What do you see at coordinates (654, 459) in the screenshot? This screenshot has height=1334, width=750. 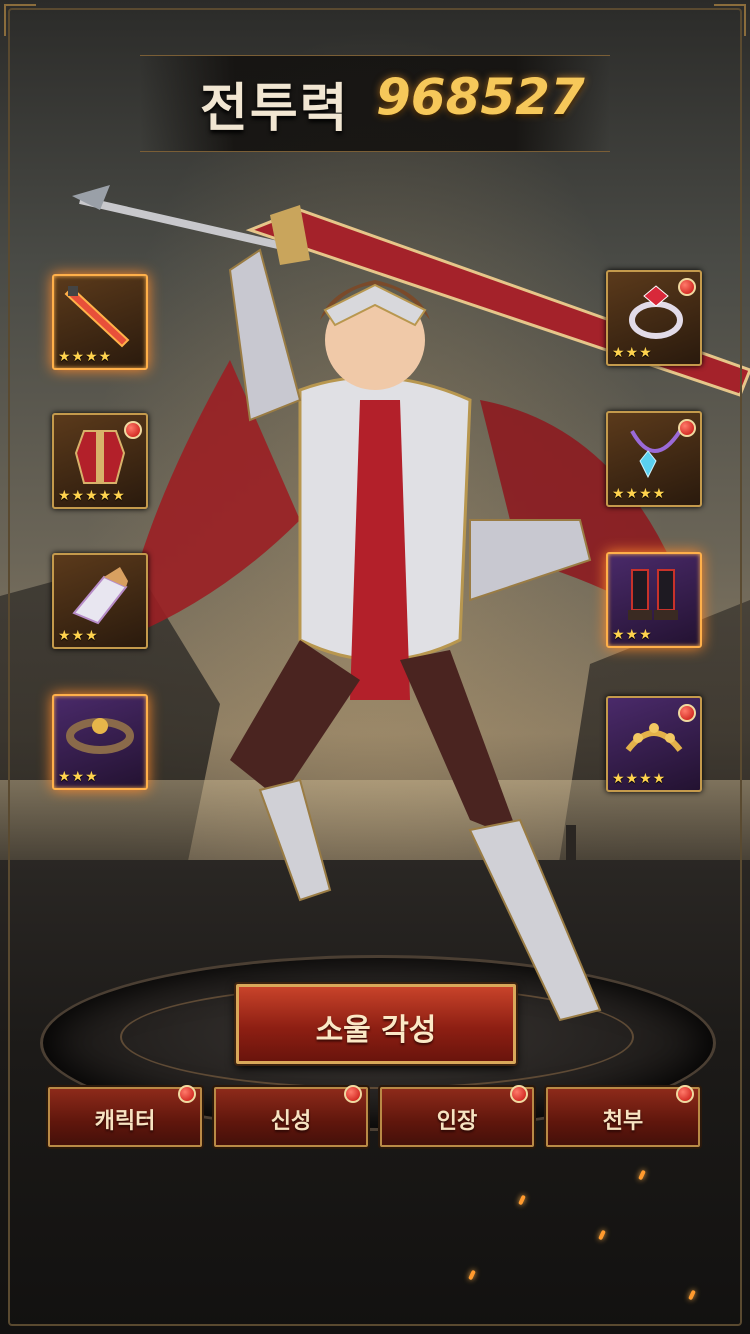 I see `equip-slot-necklace: ★★★★` at bounding box center [654, 459].